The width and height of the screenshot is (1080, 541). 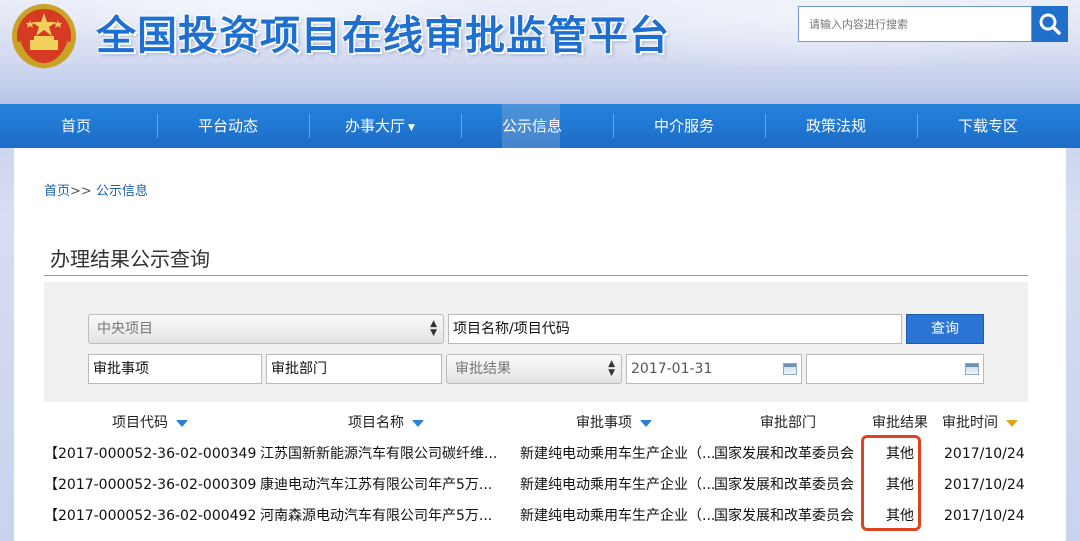 I want to click on national-emblem-icon, so click(x=44, y=36).